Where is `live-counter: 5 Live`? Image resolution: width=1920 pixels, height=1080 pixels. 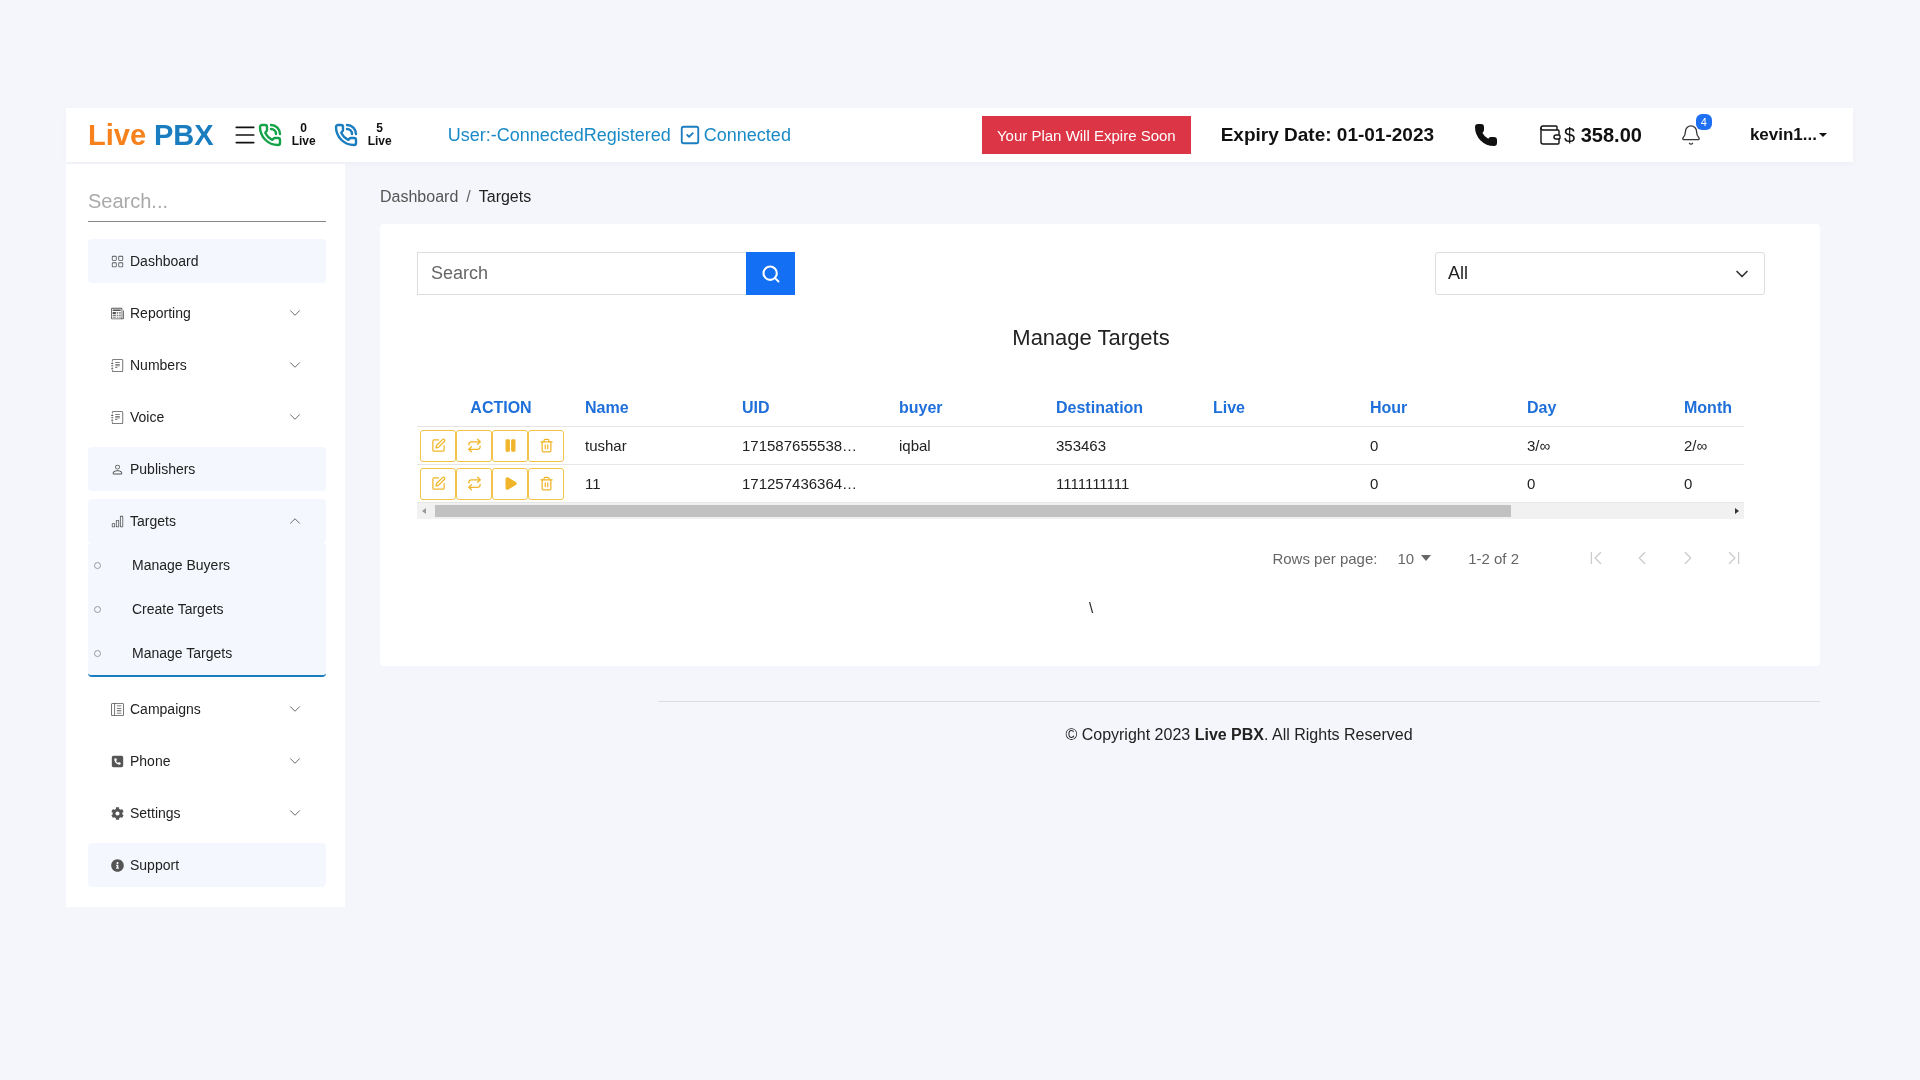
live-counter: 5 Live is located at coordinates (379, 135).